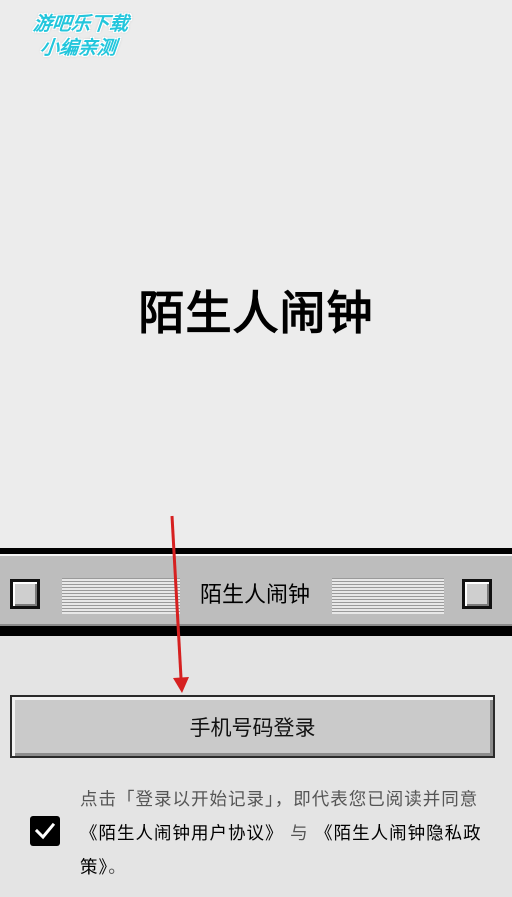 The width and height of the screenshot is (512, 897). Describe the element at coordinates (254, 595) in the screenshot. I see `window-title: 陌生人闹钟` at that location.